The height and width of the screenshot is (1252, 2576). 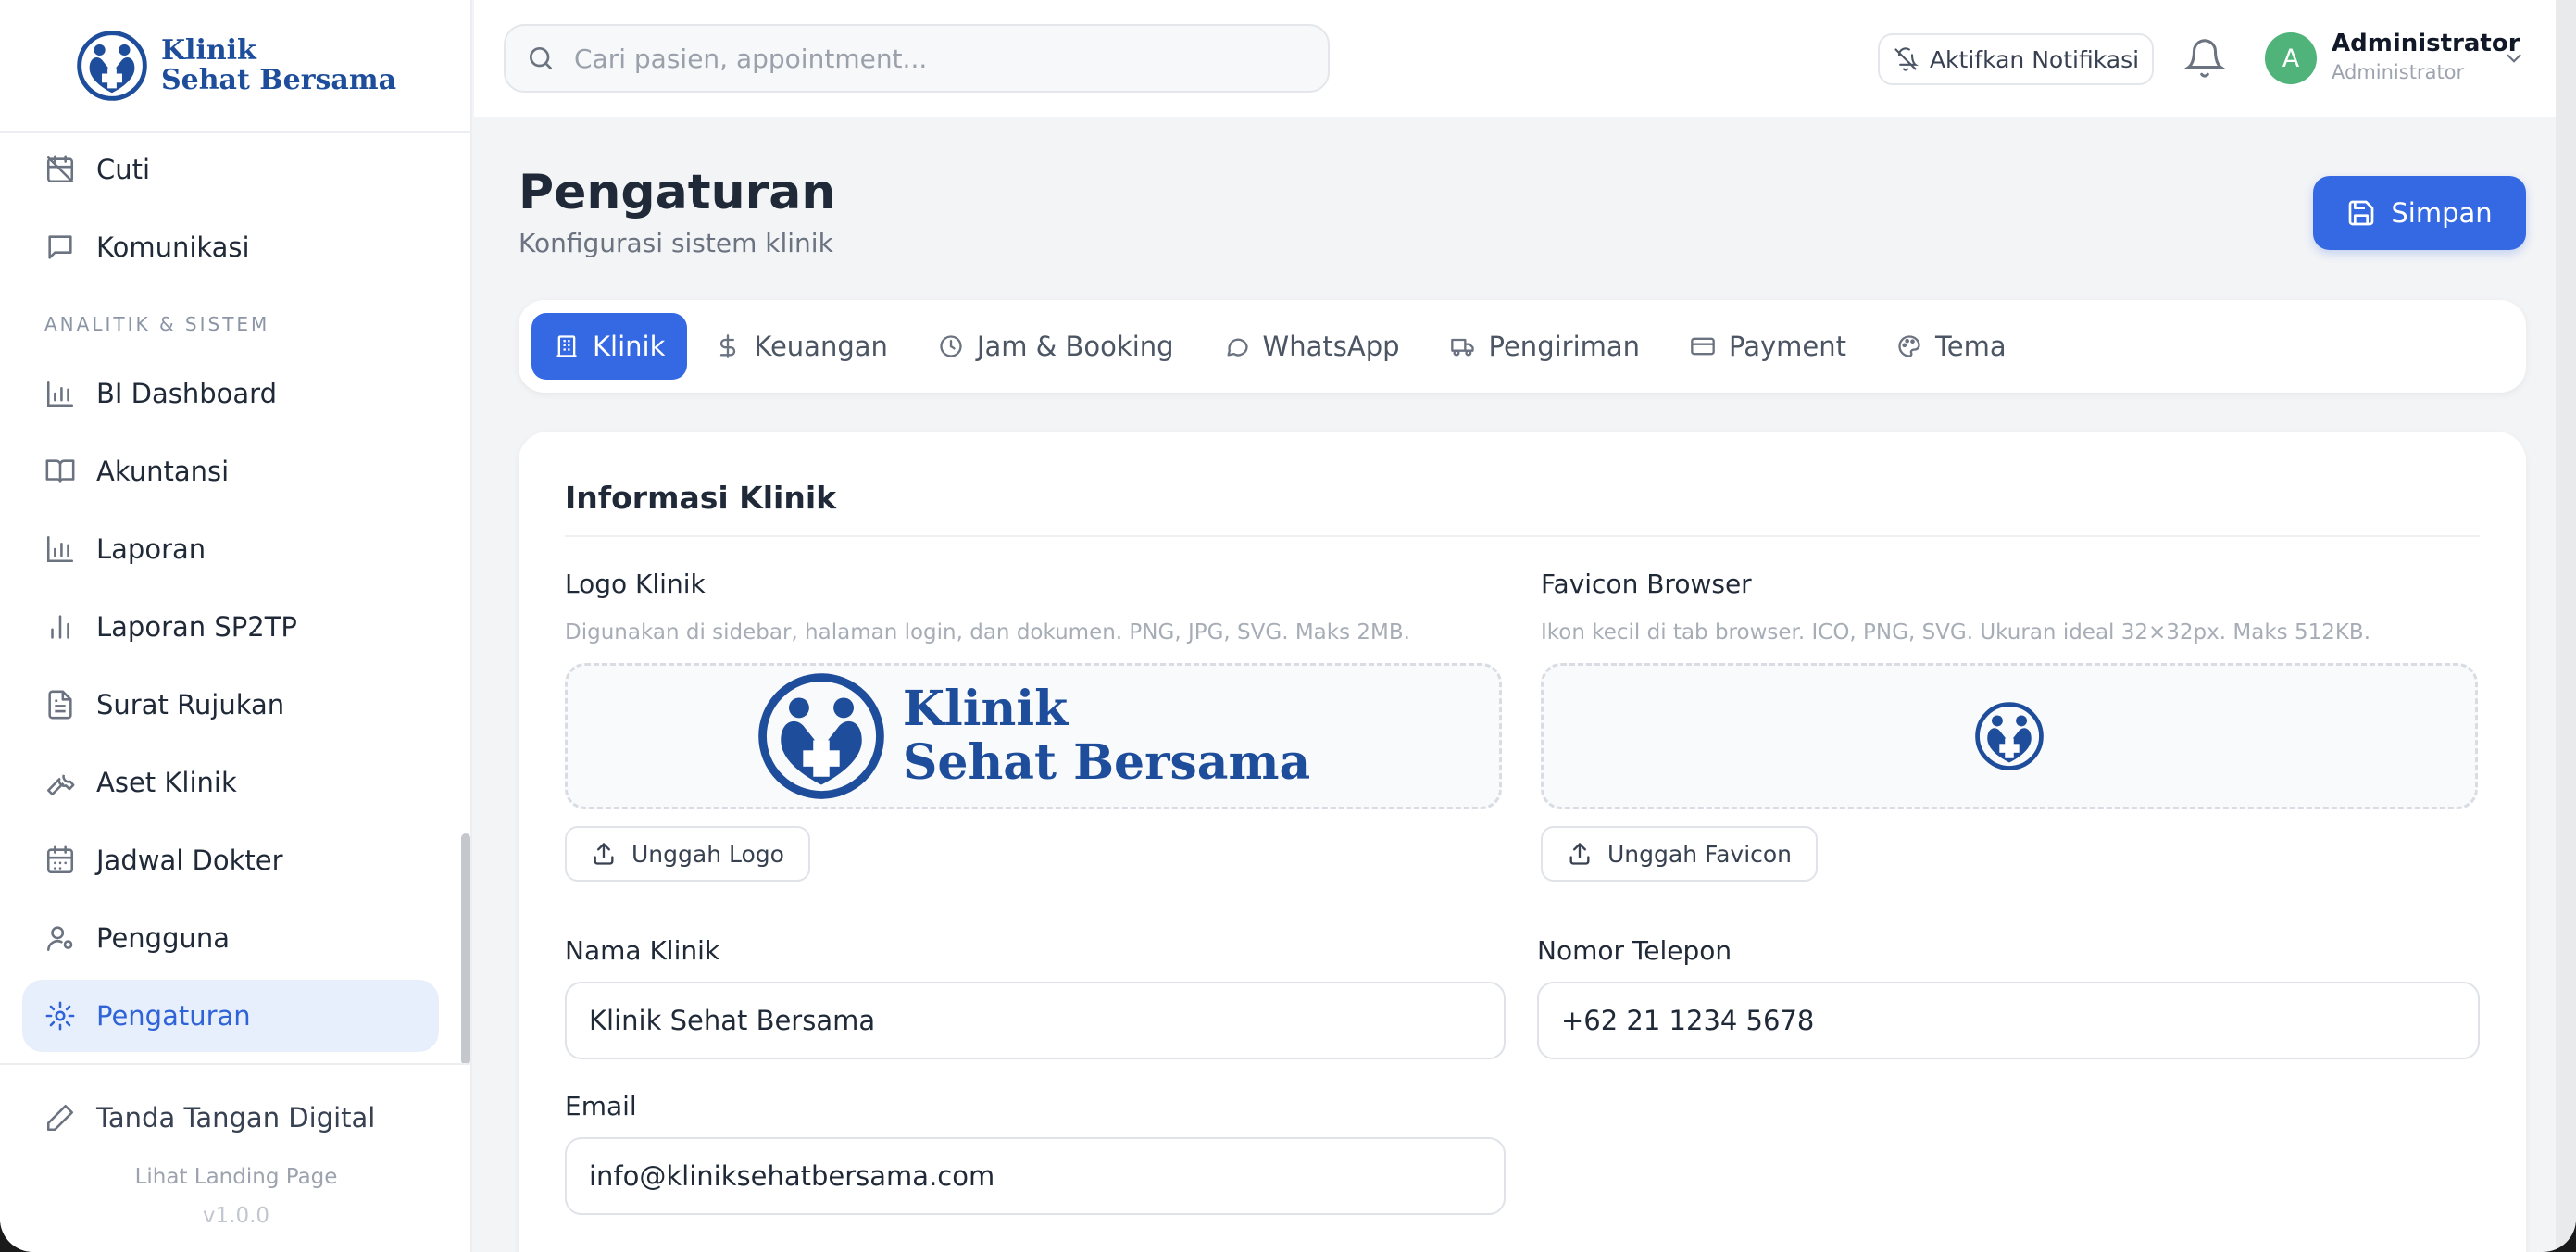 What do you see at coordinates (60, 1016) in the screenshot?
I see `gear-icon` at bounding box center [60, 1016].